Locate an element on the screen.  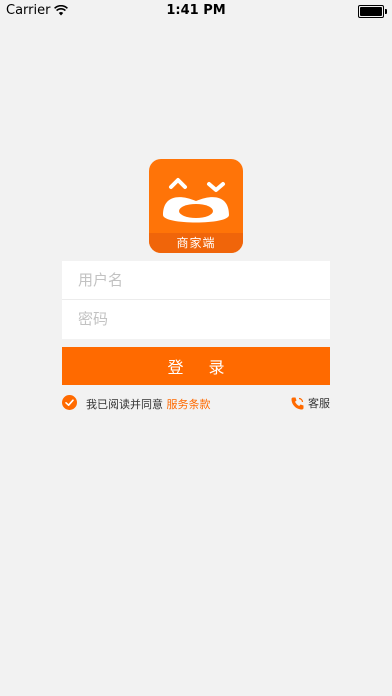
username-field-row is located at coordinates (196, 280).